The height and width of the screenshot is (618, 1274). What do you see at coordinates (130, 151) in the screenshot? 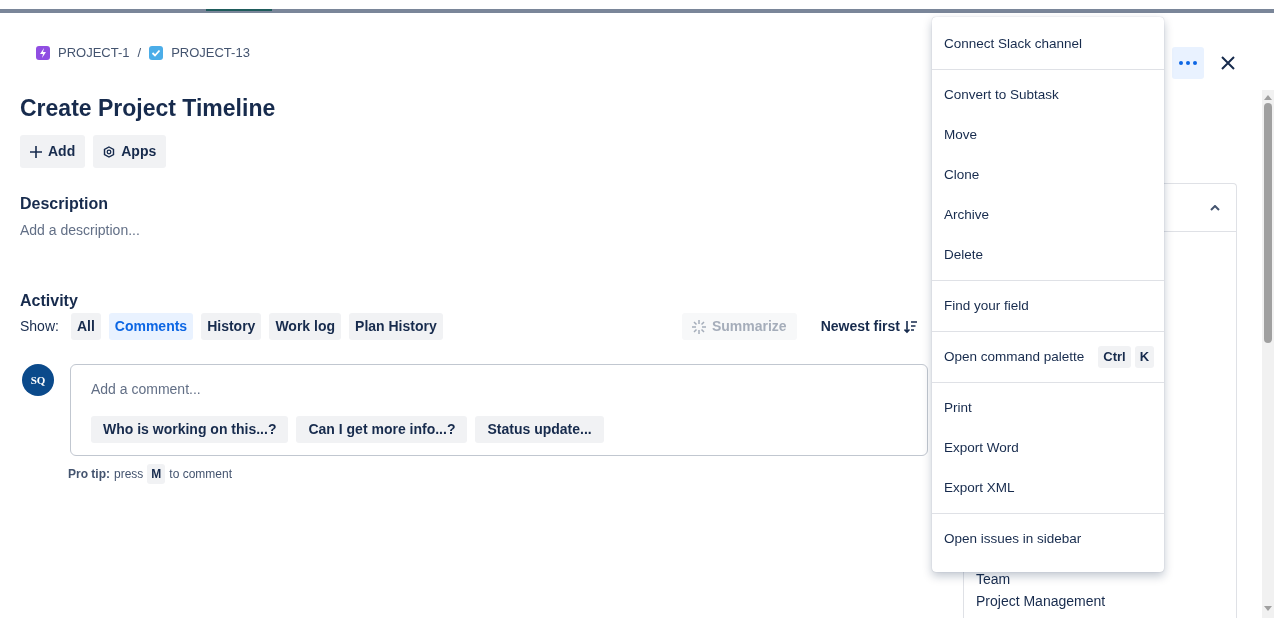
I see `apps-button: Apps` at bounding box center [130, 151].